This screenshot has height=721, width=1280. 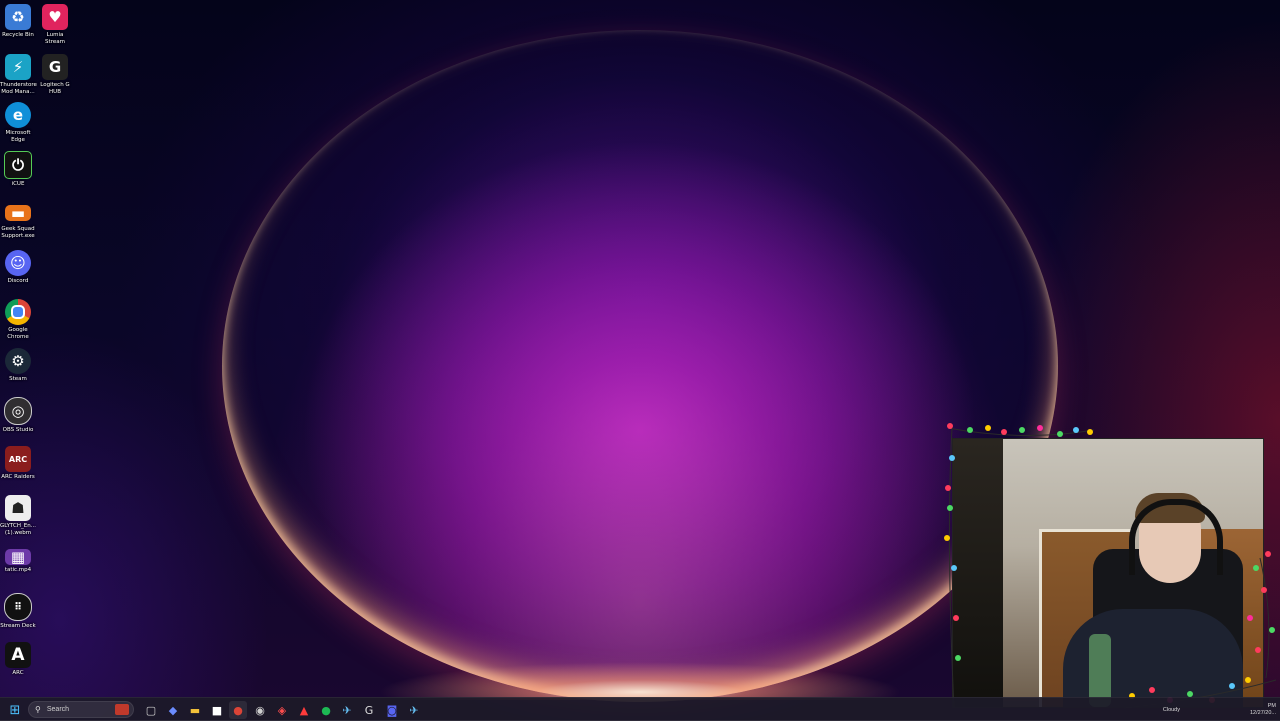 I want to click on chrome-icon, so click(x=18, y=312).